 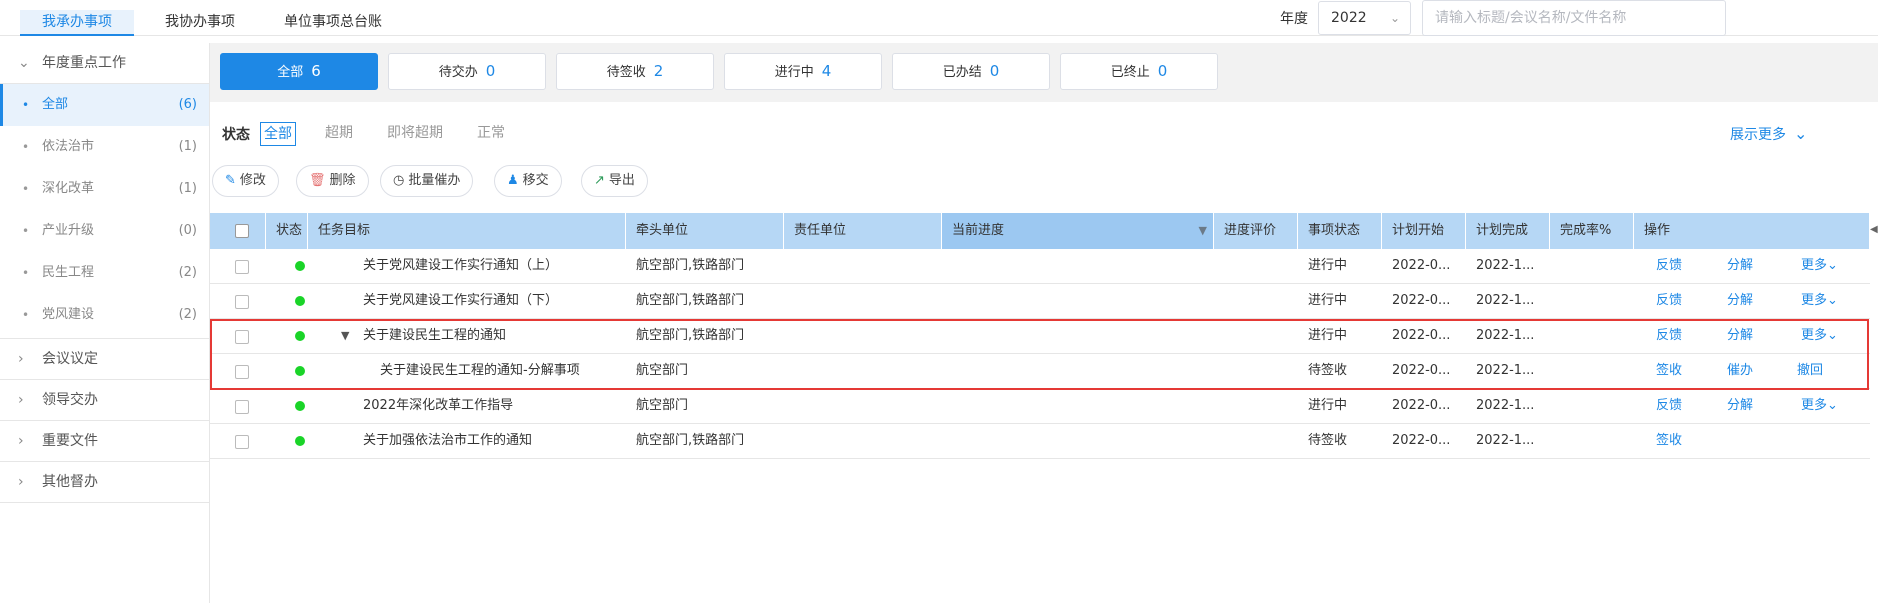 I want to click on show-more-link: 展示更多 ⌄, so click(x=1768, y=134).